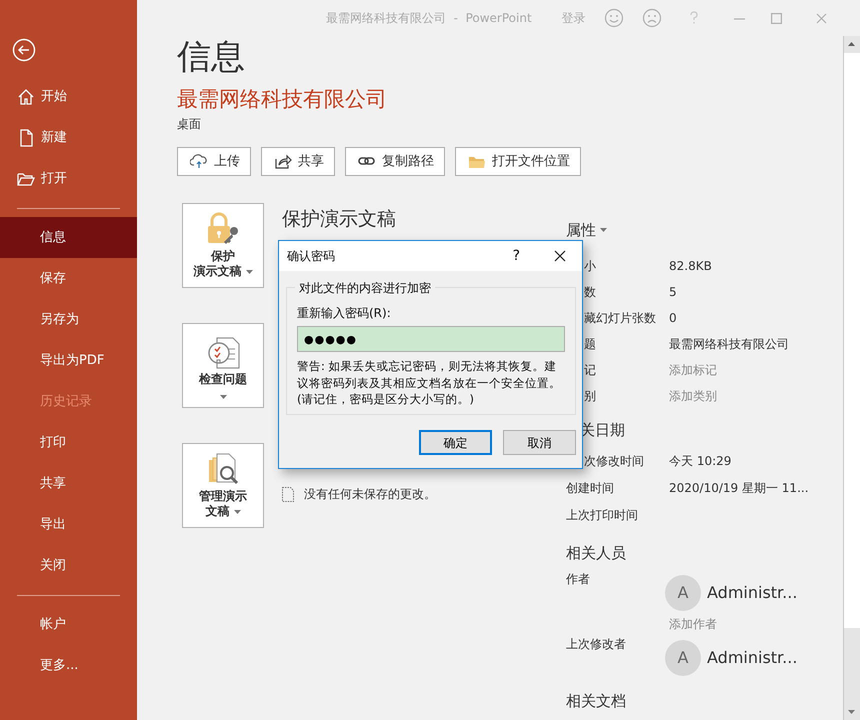  What do you see at coordinates (68, 565) in the screenshot?
I see `menu-item: 关闭` at bounding box center [68, 565].